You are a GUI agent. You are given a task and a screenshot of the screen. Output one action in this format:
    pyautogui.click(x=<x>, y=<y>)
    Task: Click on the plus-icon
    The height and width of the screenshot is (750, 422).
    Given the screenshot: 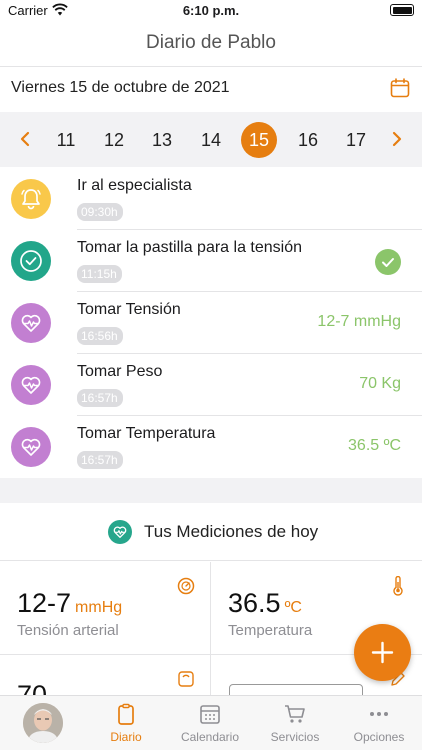 What is the action you would take?
    pyautogui.click(x=382, y=652)
    